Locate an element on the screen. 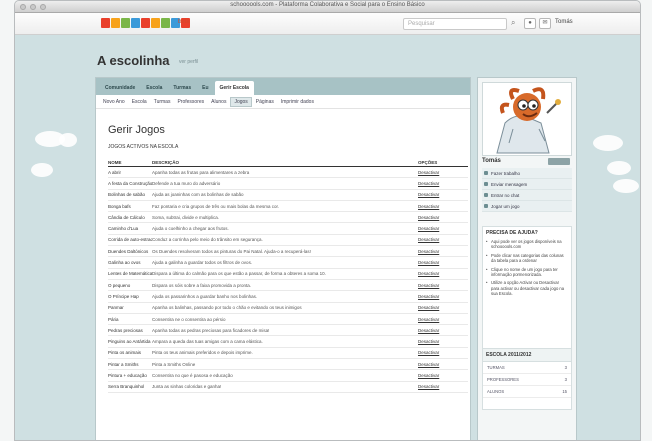 The image size is (652, 441). envelope-icon: ✉ is located at coordinates (545, 23).